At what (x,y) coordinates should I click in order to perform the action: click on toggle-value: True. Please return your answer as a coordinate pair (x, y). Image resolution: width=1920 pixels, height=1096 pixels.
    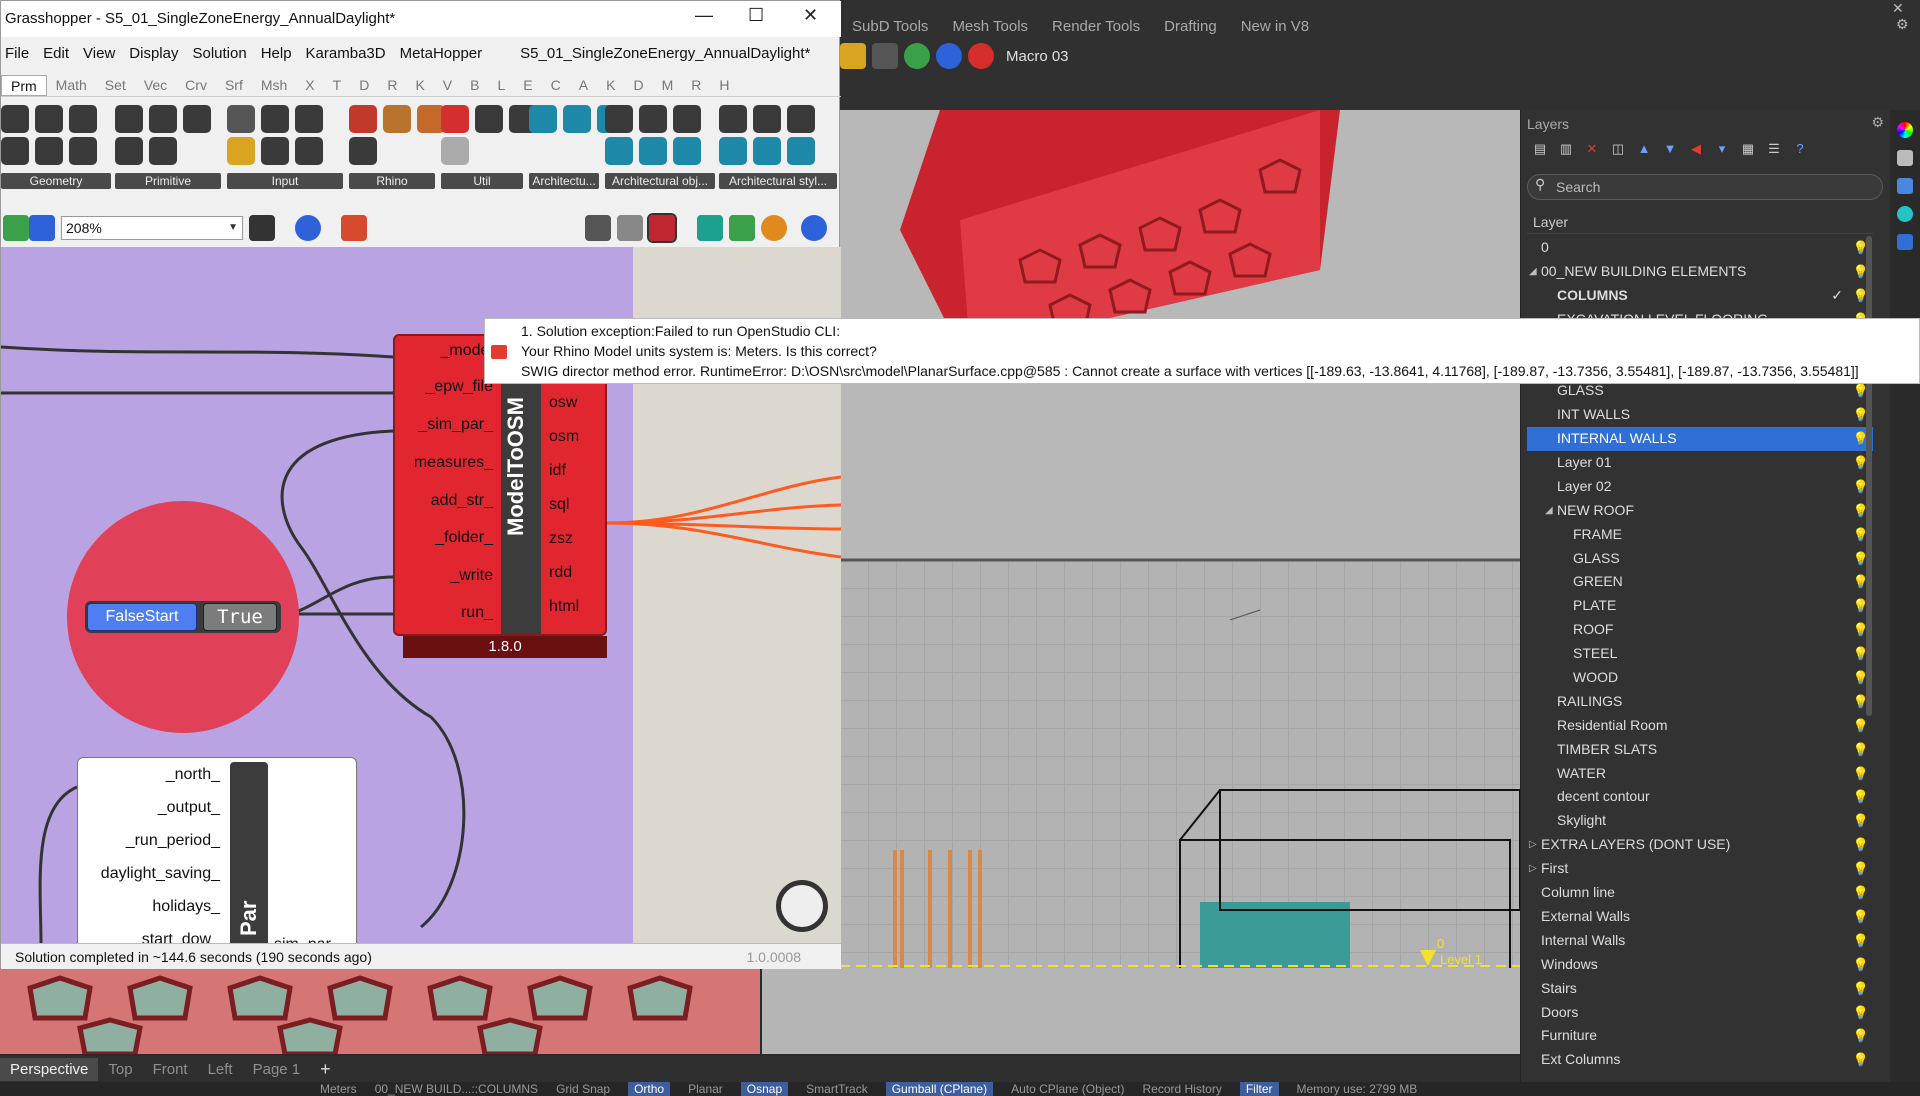
    Looking at the image, I should click on (240, 617).